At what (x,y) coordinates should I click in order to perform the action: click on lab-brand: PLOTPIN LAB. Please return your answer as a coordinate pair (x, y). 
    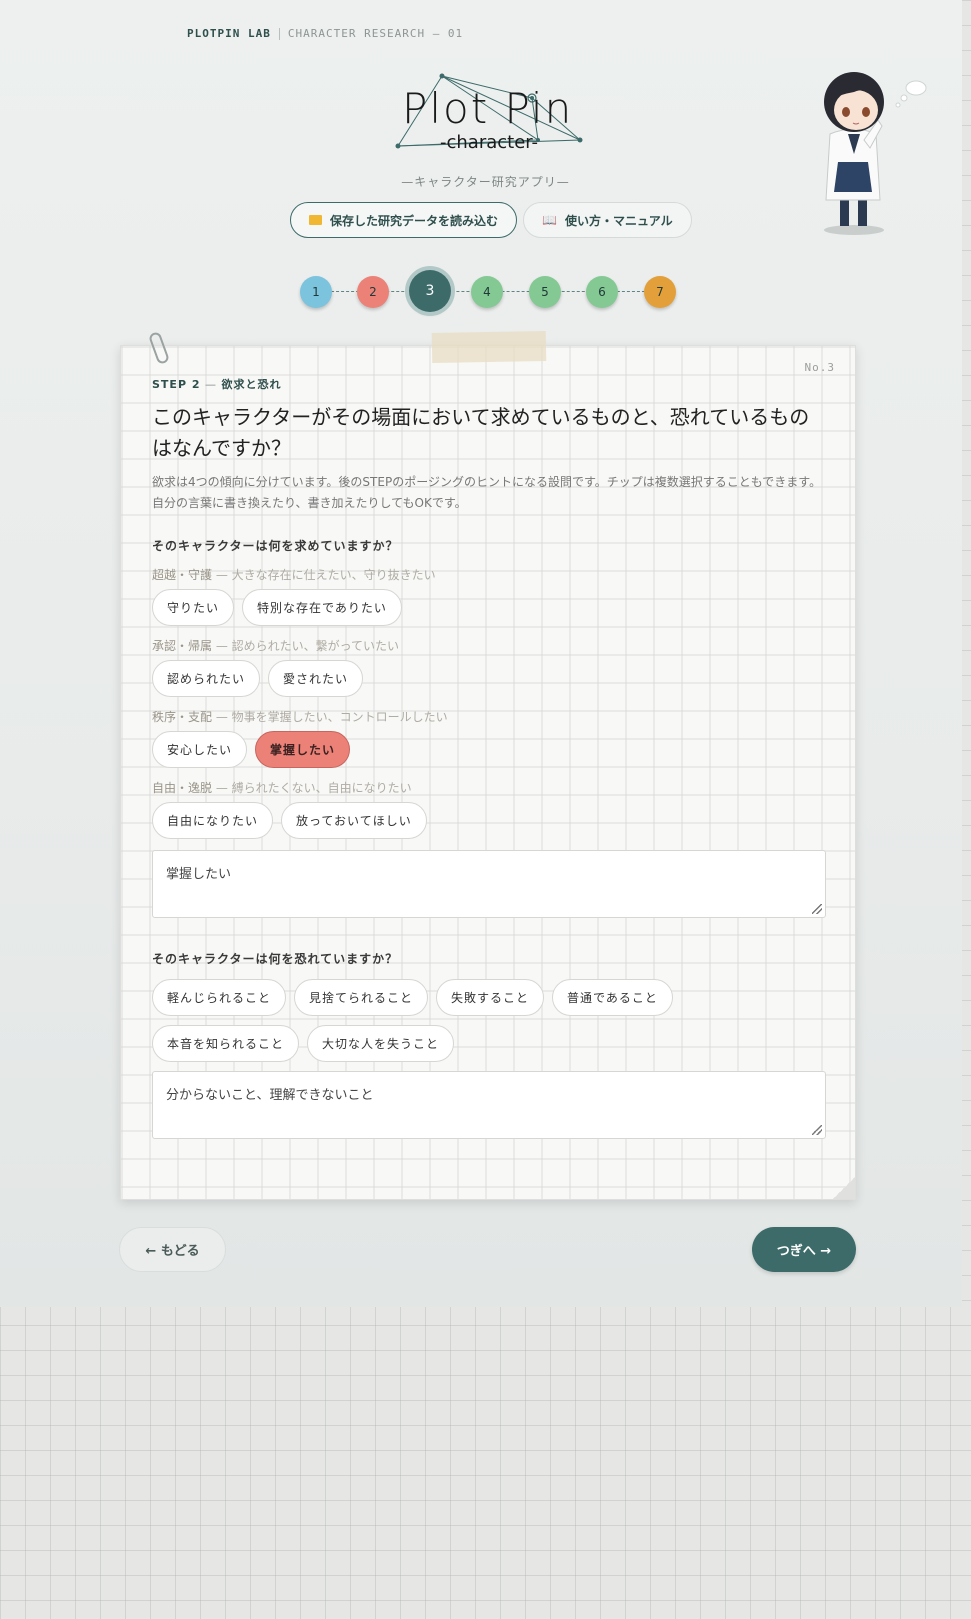
    Looking at the image, I should click on (229, 33).